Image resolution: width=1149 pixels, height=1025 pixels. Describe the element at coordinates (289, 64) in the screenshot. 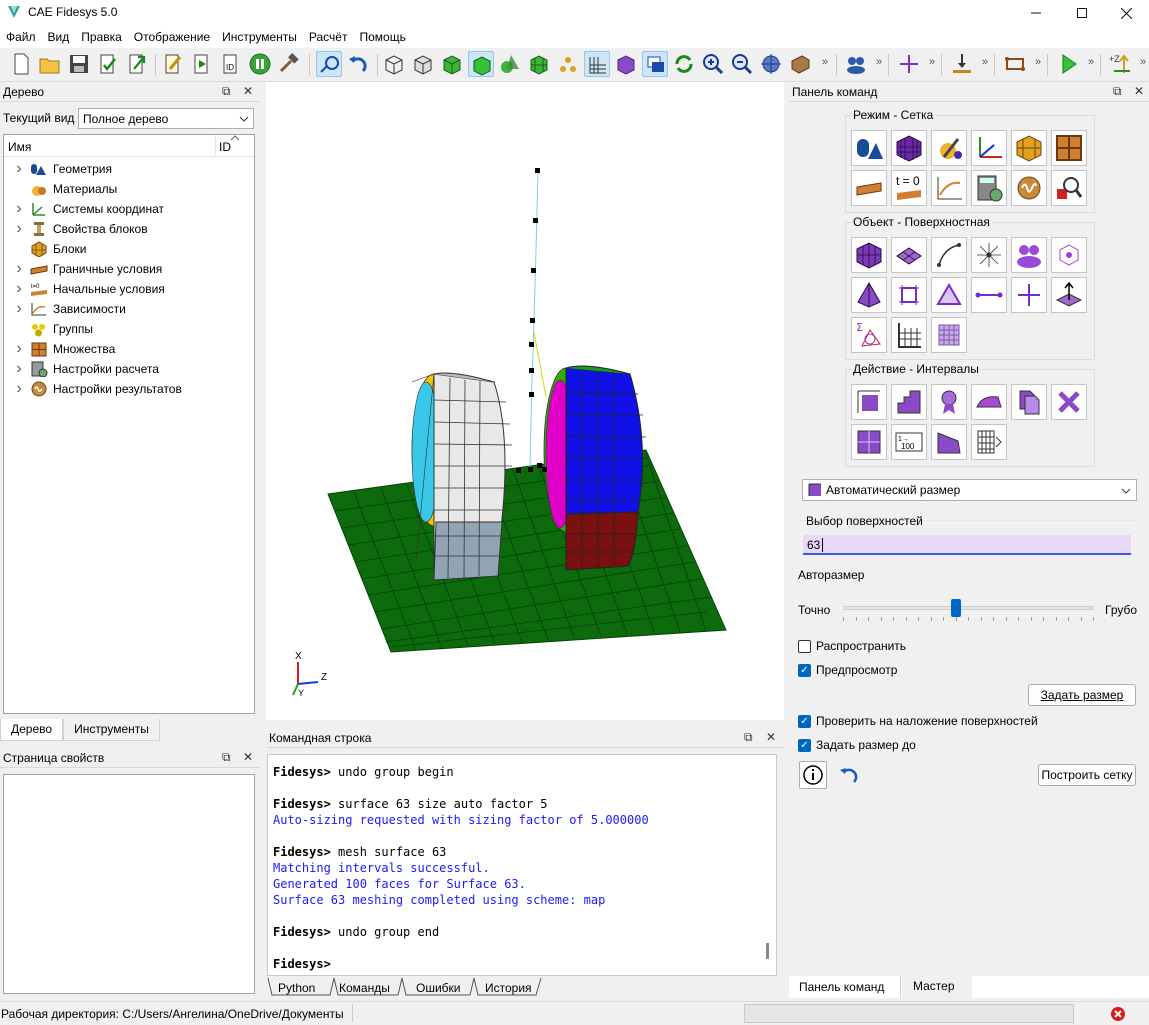

I see `tools-hammer-button` at that location.